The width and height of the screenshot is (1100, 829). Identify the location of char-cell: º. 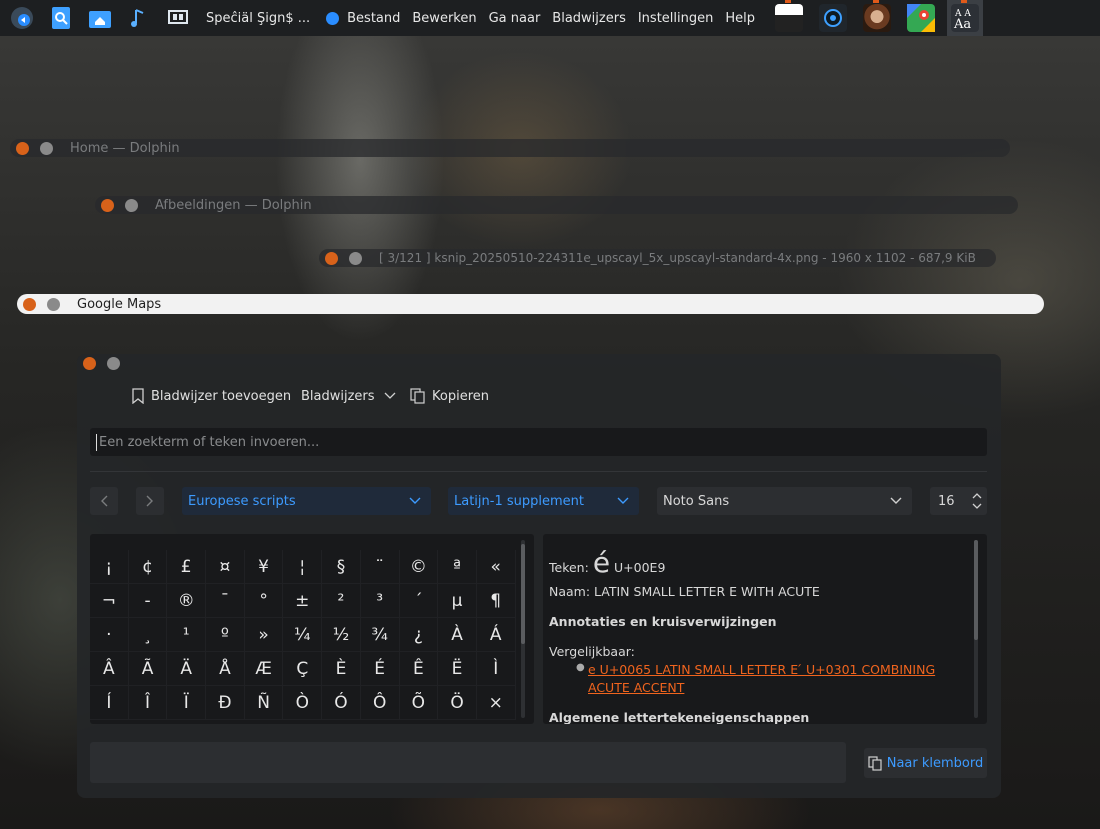
(225, 635).